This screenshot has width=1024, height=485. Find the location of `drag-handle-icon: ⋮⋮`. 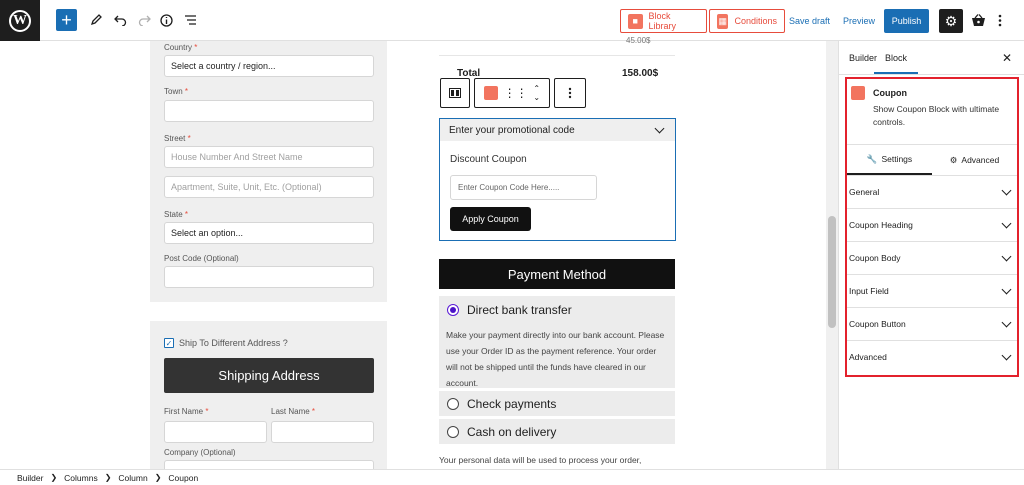

drag-handle-icon: ⋮⋮ is located at coordinates (516, 93).